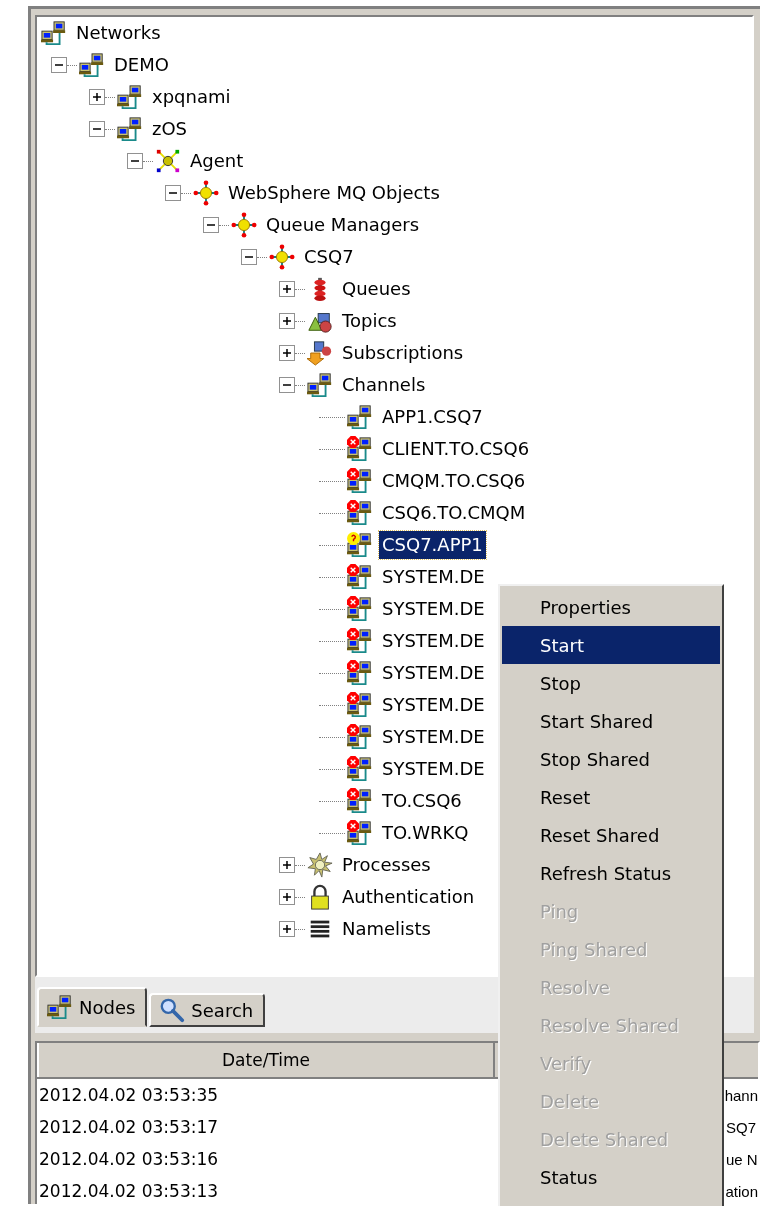 This screenshot has height=1206, width=760. What do you see at coordinates (386, 929) in the screenshot?
I see `tree-item: Namelists` at bounding box center [386, 929].